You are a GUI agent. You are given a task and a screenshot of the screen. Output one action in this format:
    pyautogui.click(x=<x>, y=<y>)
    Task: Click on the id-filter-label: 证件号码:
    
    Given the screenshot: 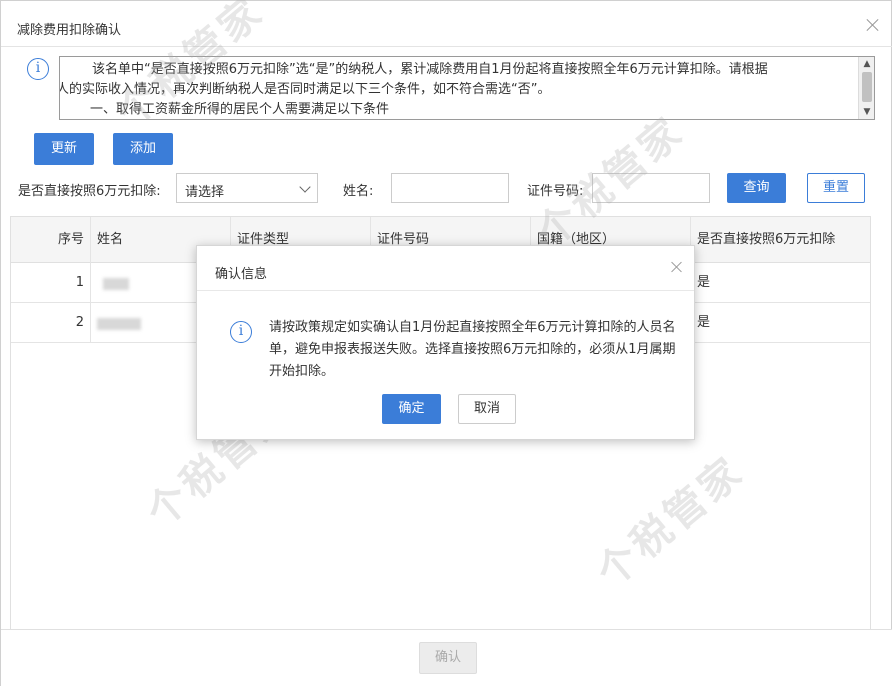 What is the action you would take?
    pyautogui.click(x=555, y=191)
    